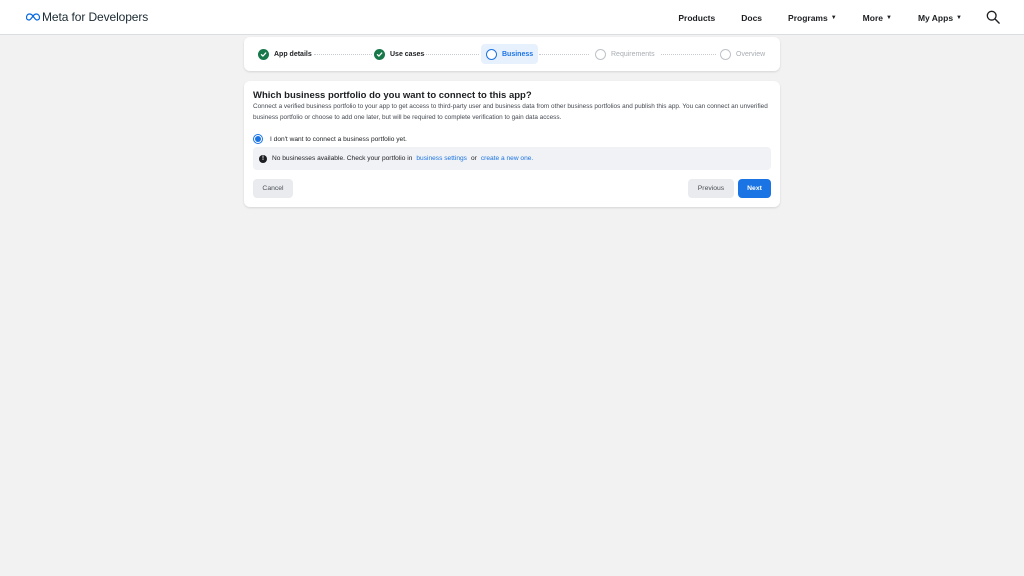 The width and height of the screenshot is (1024, 576). What do you see at coordinates (754, 188) in the screenshot?
I see `next-button: Next` at bounding box center [754, 188].